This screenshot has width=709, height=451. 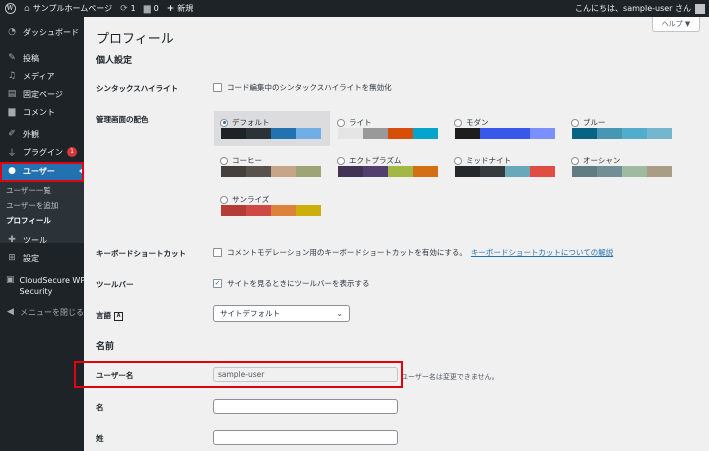 What do you see at coordinates (28, 220) in the screenshot?
I see `submenu-profile: プロフィール` at bounding box center [28, 220].